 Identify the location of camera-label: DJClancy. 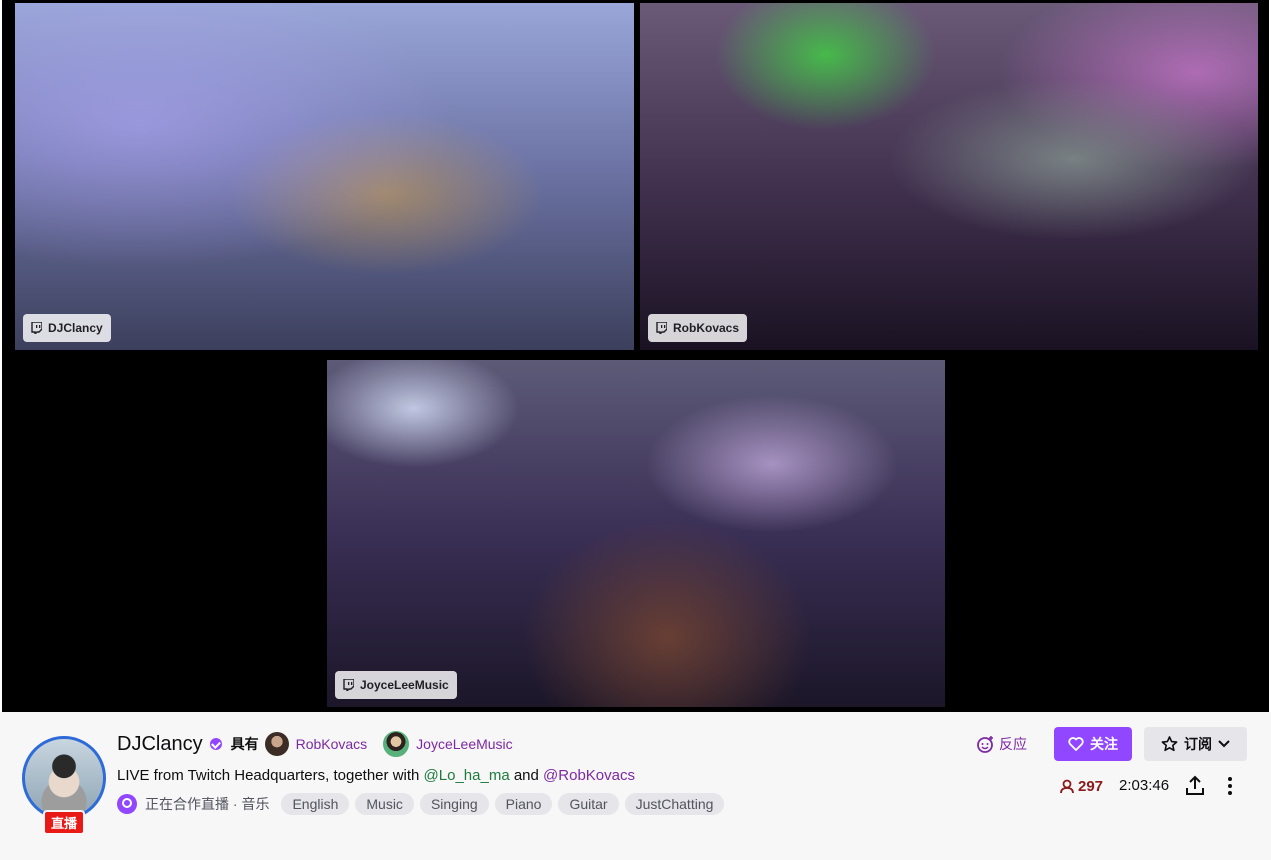
(67, 328).